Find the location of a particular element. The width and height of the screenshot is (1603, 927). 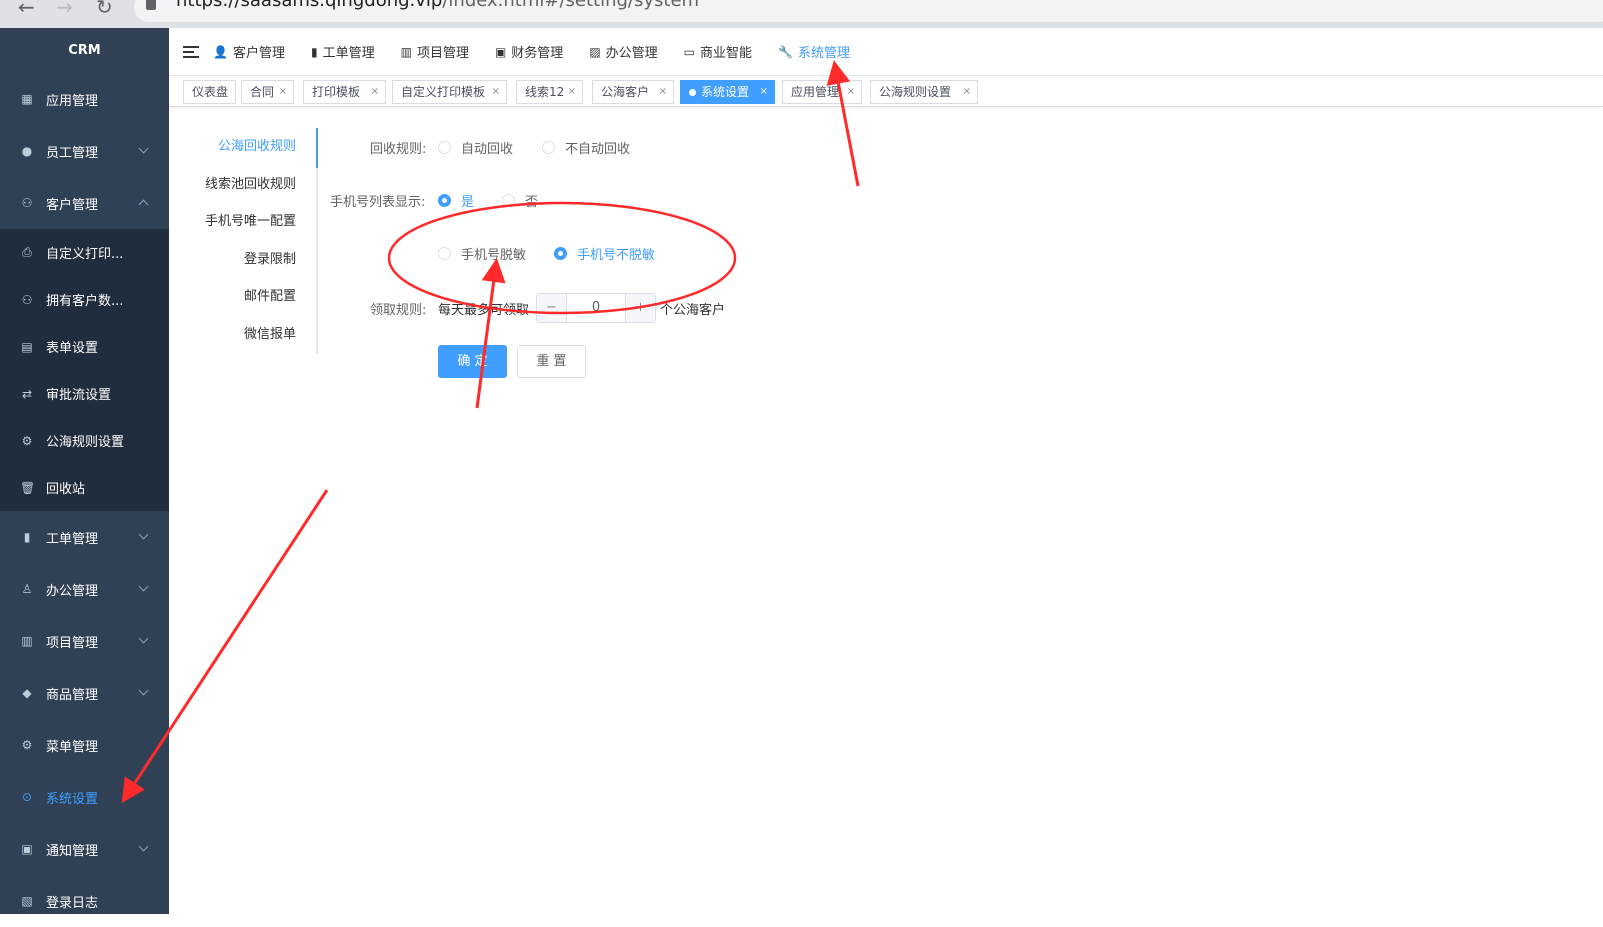

tag-system-settings: 系统设置 × is located at coordinates (727, 92).